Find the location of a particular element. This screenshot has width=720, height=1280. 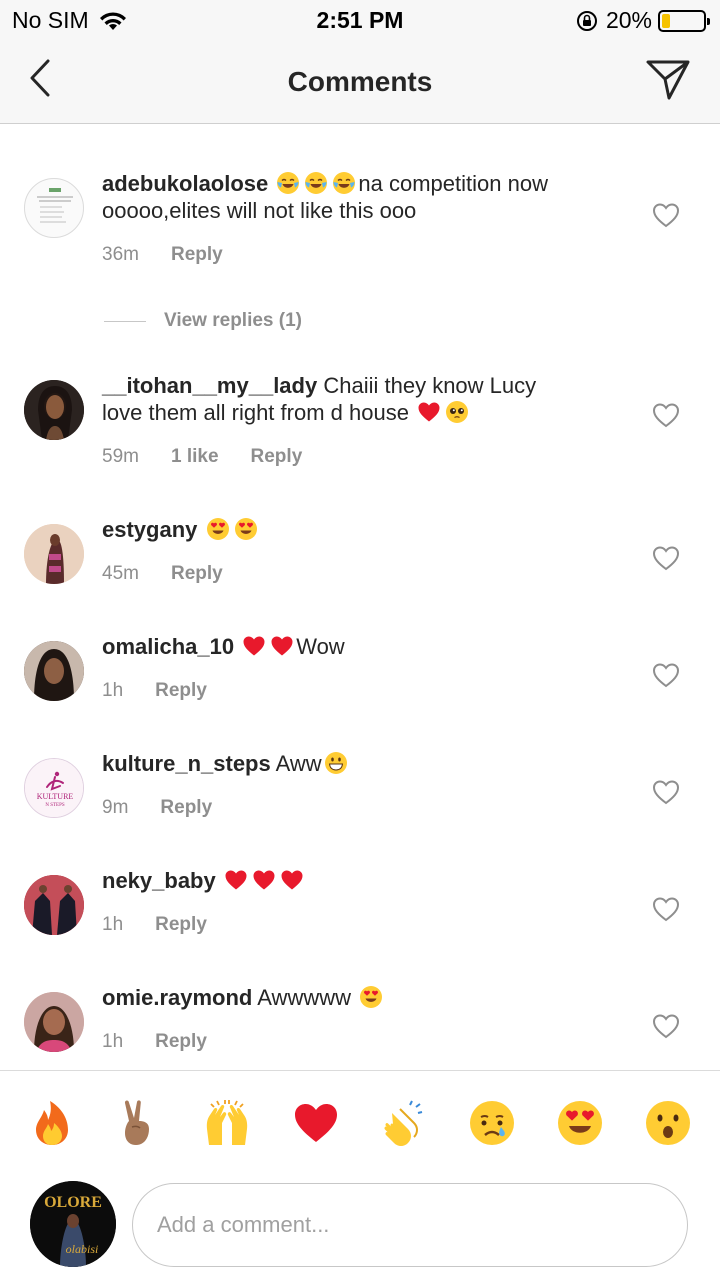

view-replies-button: View replies (1) is located at coordinates (203, 321).